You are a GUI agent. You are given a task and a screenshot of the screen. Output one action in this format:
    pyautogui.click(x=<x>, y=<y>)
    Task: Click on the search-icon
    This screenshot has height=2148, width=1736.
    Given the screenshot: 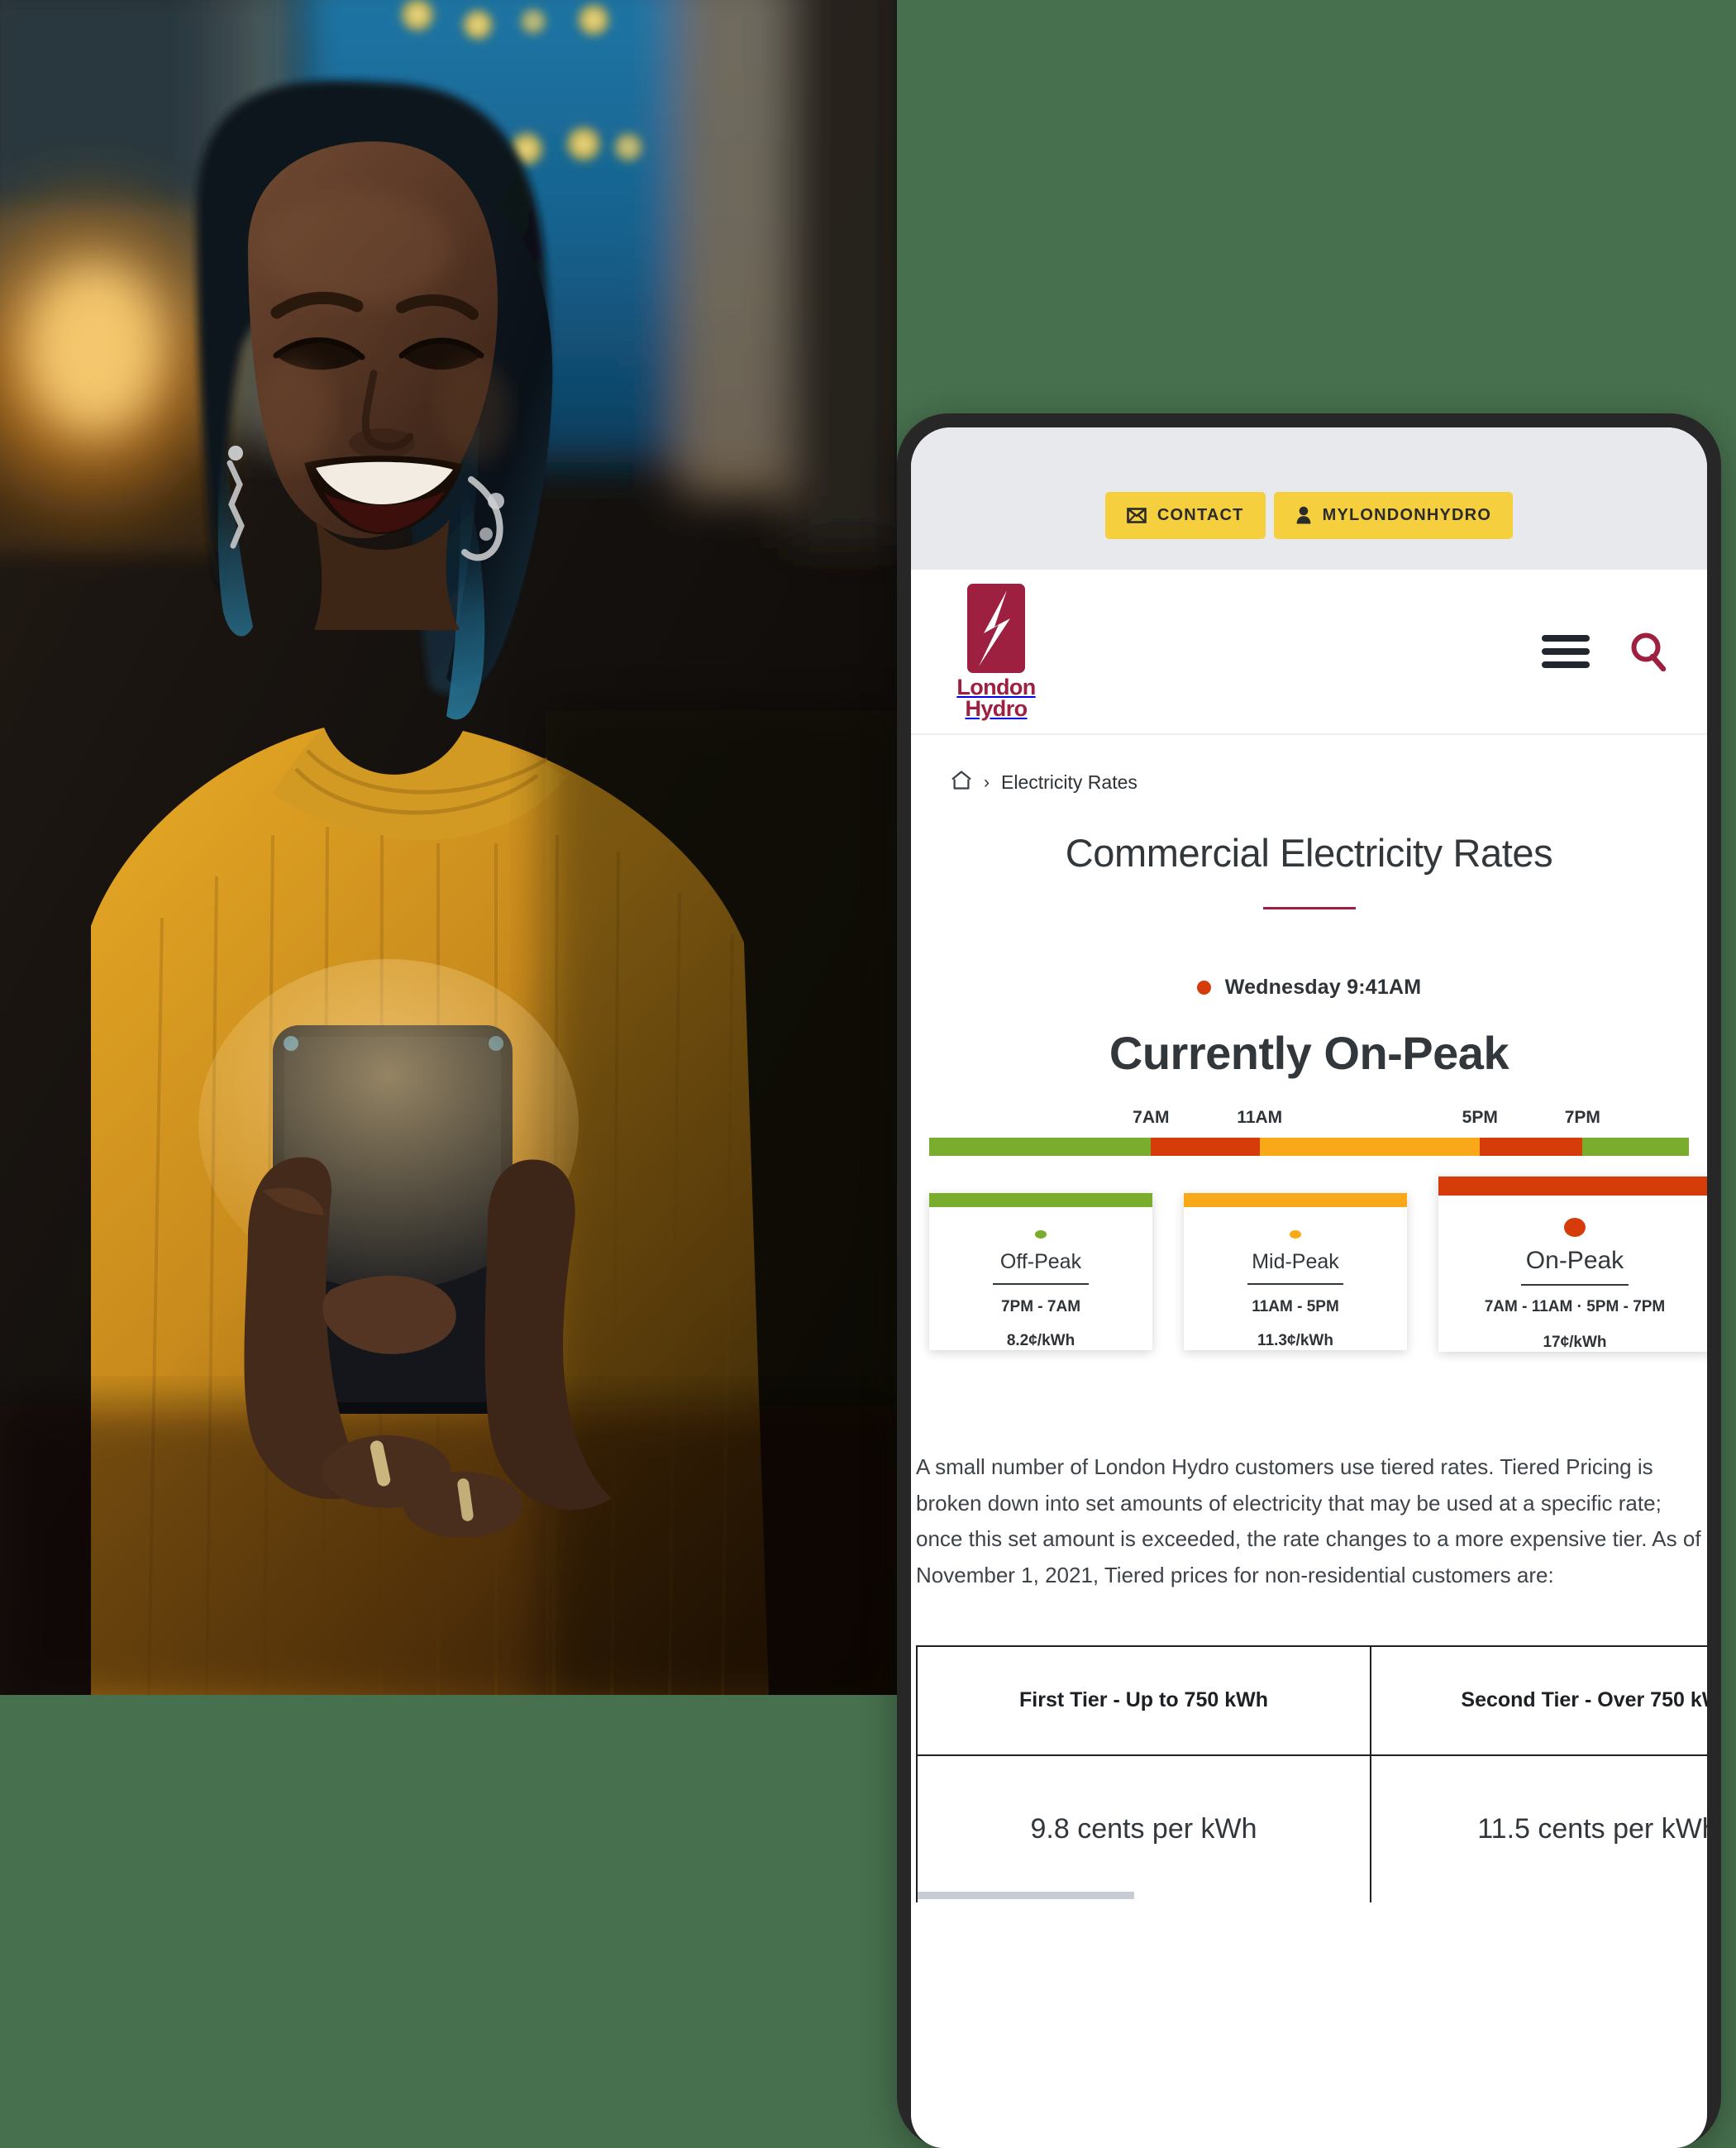 What is the action you would take?
    pyautogui.click(x=1648, y=652)
    